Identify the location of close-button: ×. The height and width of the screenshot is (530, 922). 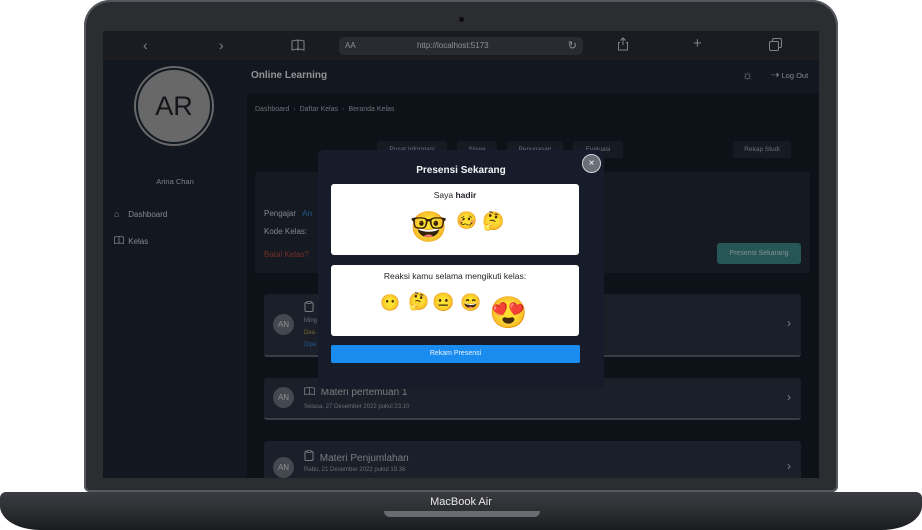
(591, 163).